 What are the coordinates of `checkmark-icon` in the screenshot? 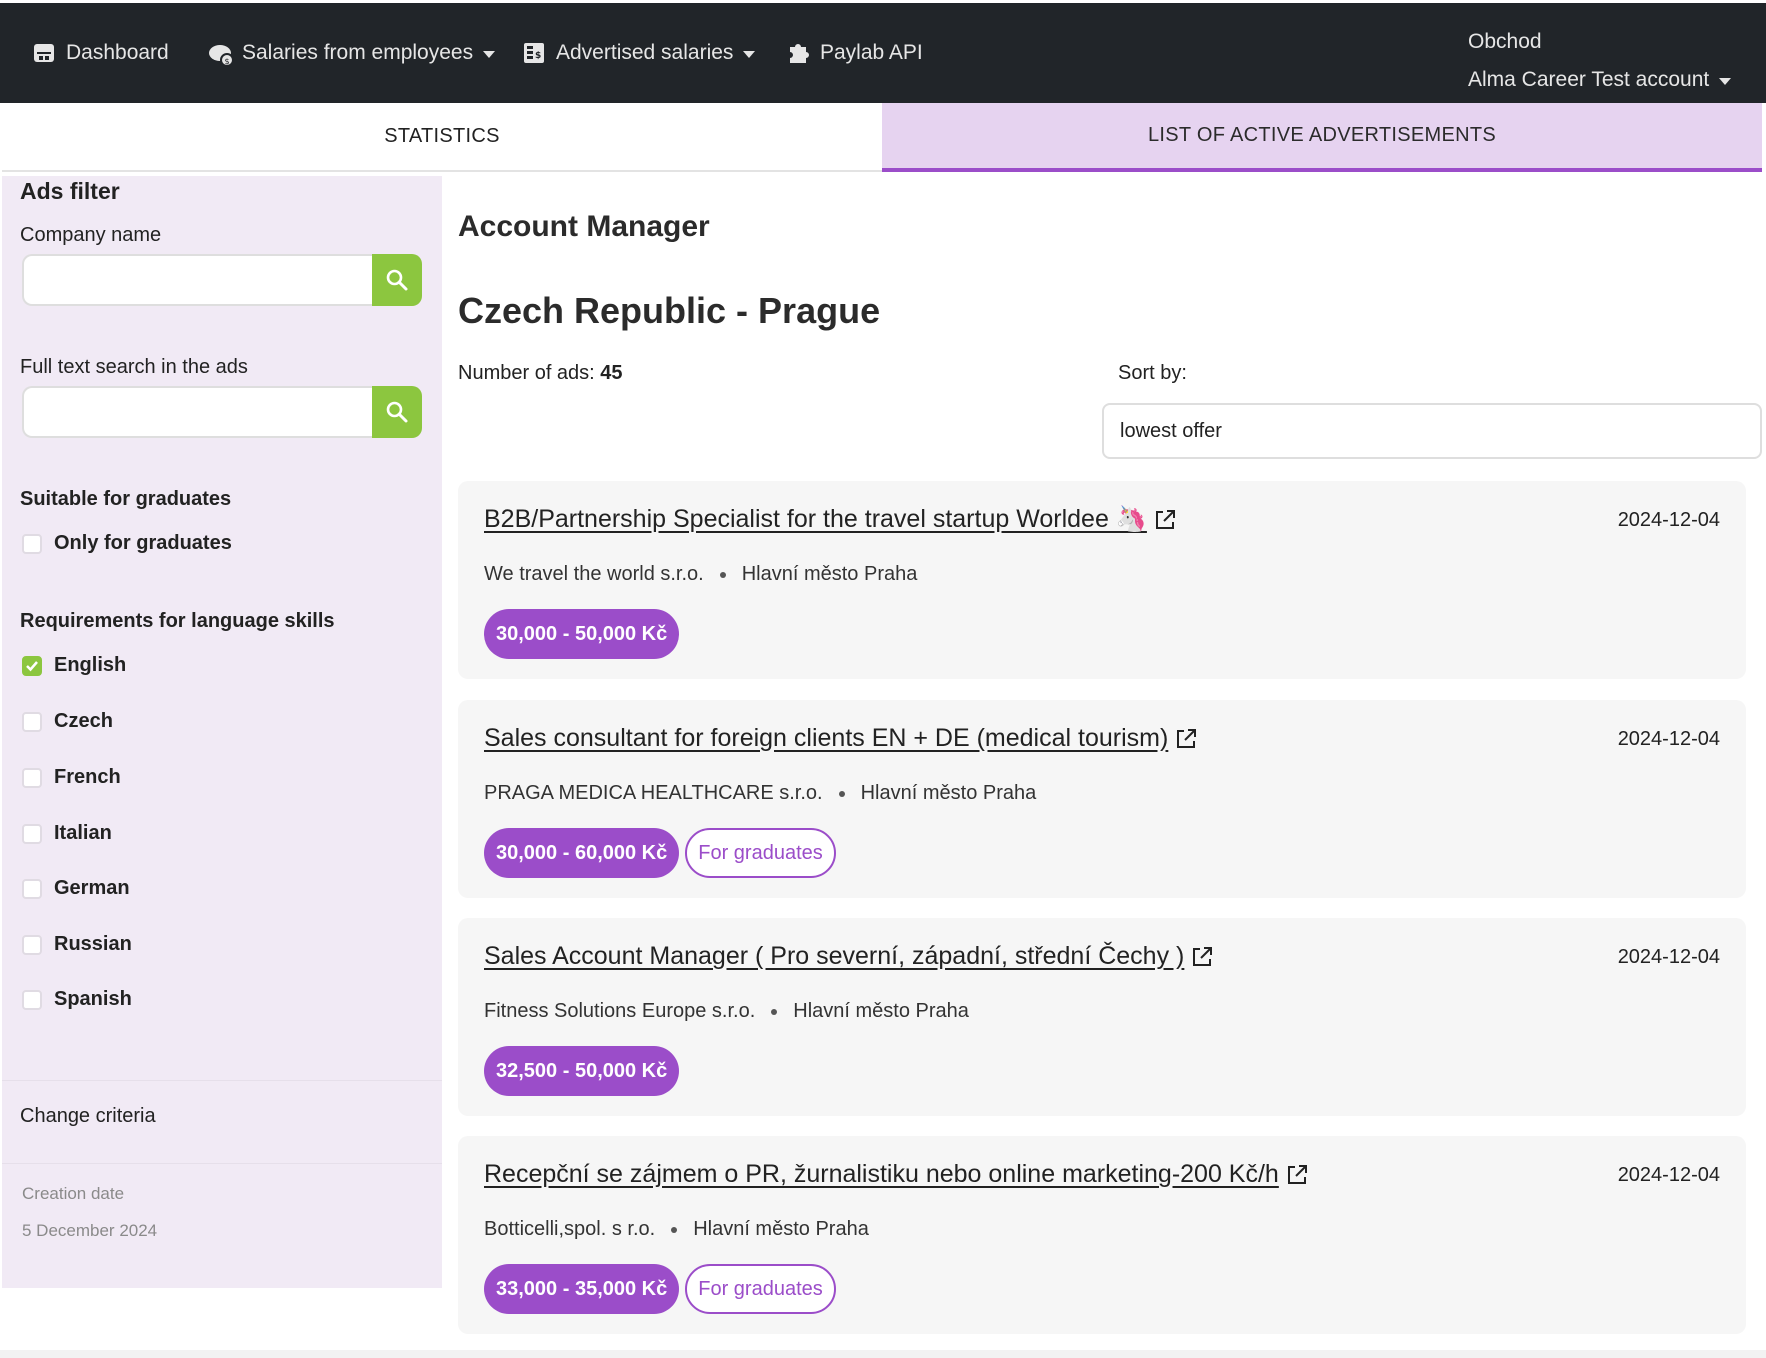 It's located at (32, 665).